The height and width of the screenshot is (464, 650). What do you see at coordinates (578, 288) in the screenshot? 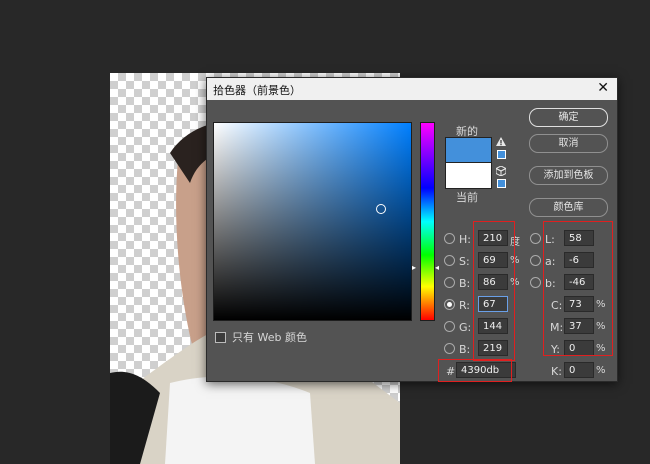
I see `annotation-box-lab-cmyk` at bounding box center [578, 288].